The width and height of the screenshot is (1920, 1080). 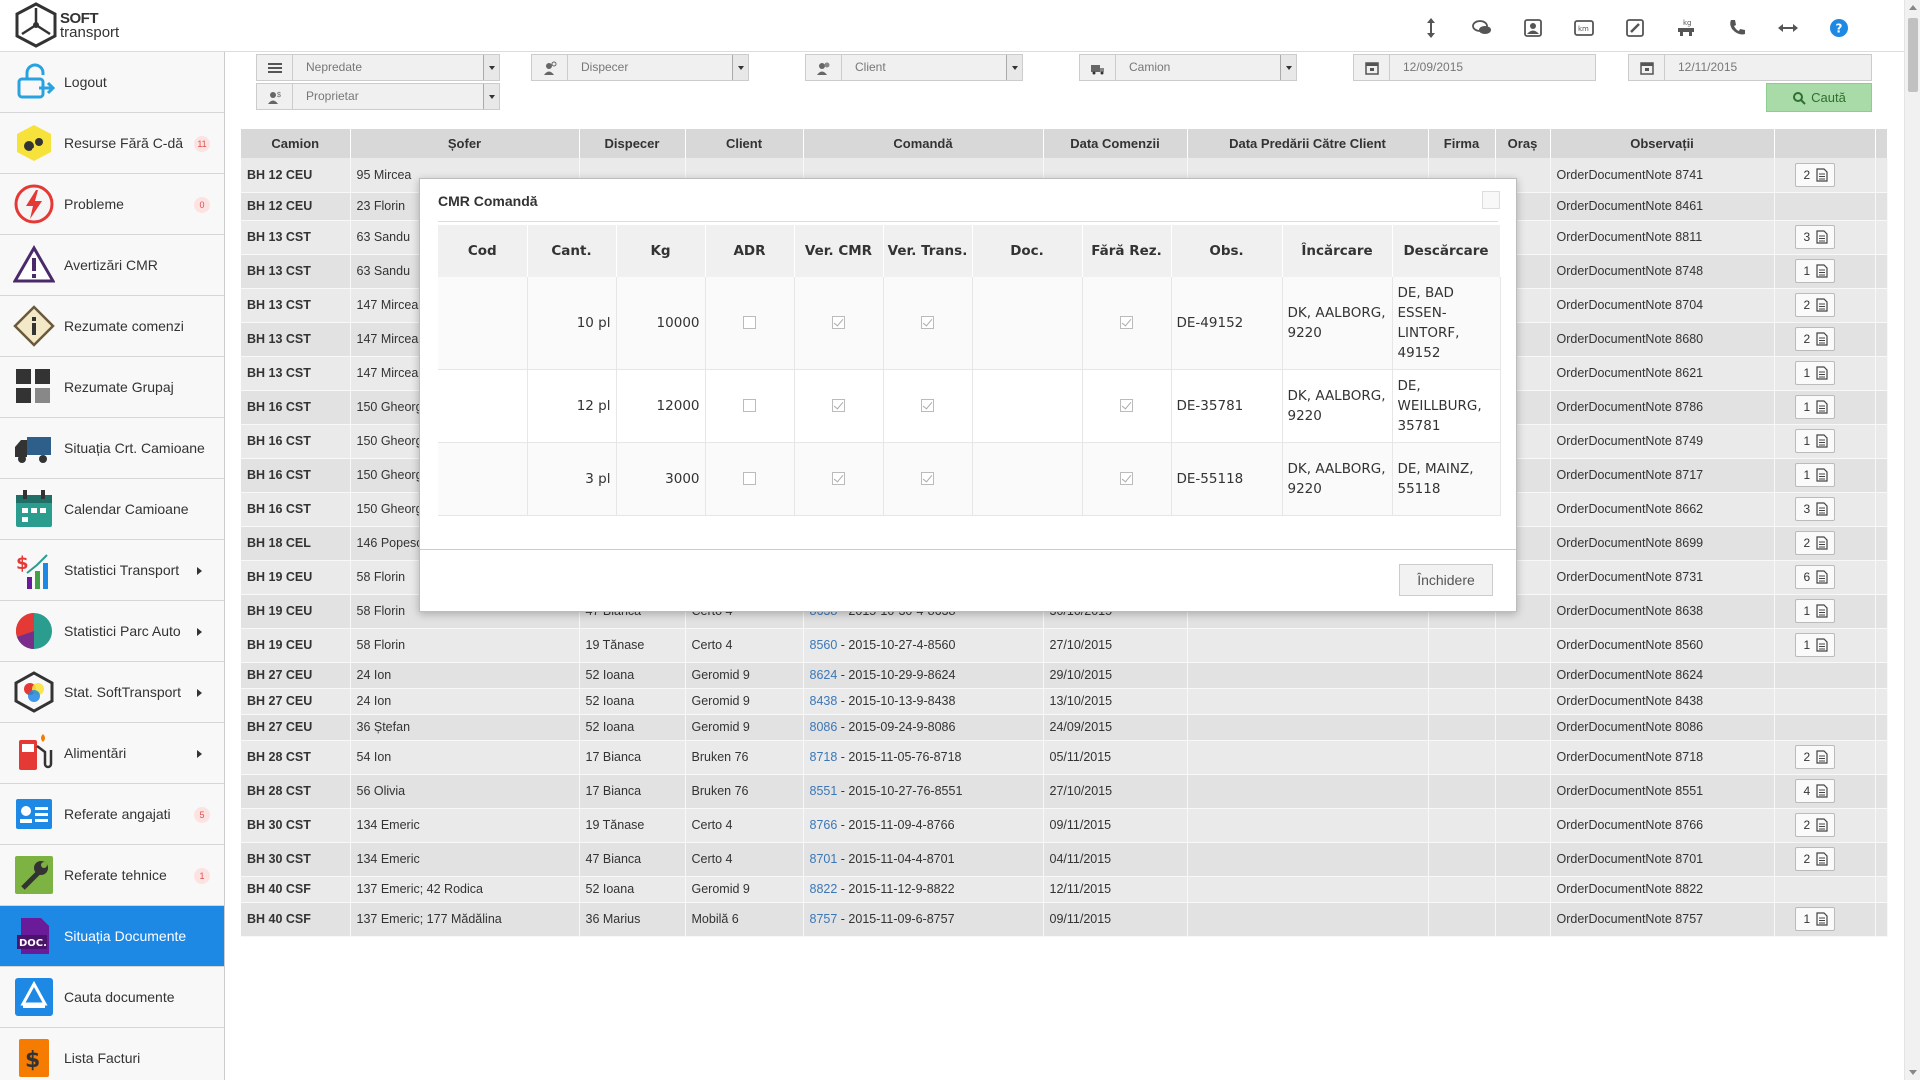 What do you see at coordinates (1308, 143) in the screenshot?
I see `column-header: Data Predării Către Client` at bounding box center [1308, 143].